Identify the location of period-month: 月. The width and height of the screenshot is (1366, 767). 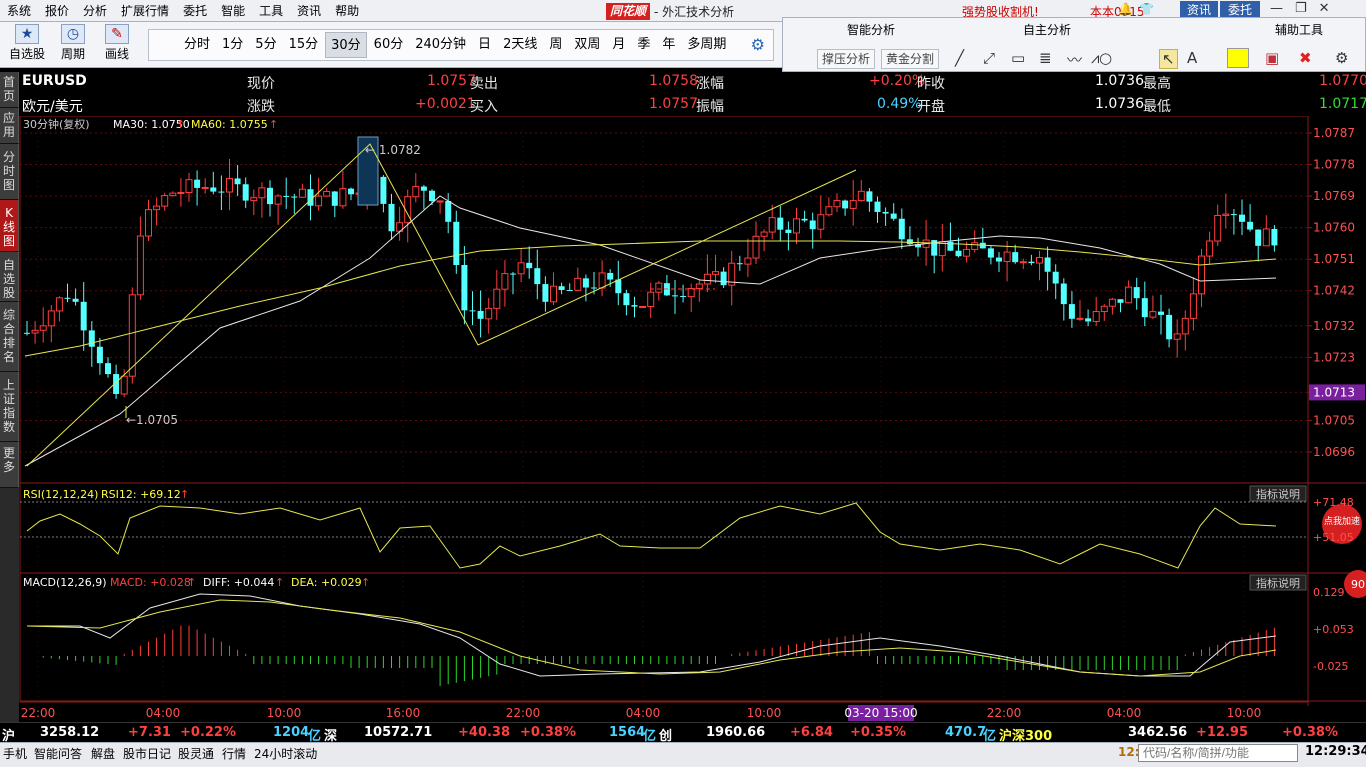
(618, 45).